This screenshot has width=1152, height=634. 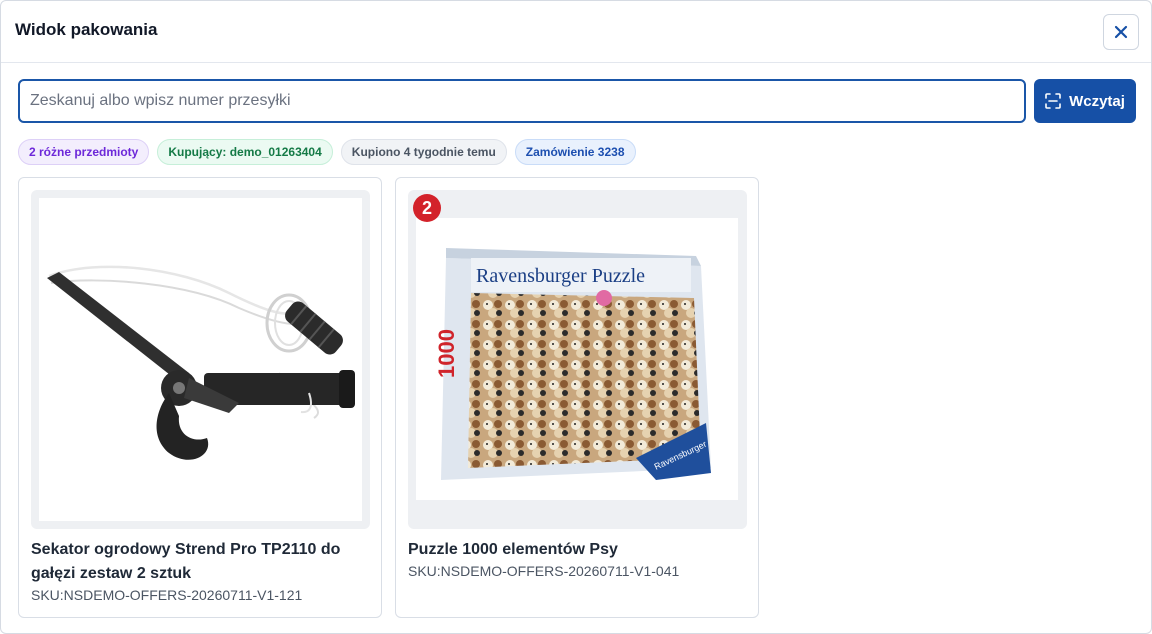 I want to click on shipment-number-input, so click(x=522, y=101).